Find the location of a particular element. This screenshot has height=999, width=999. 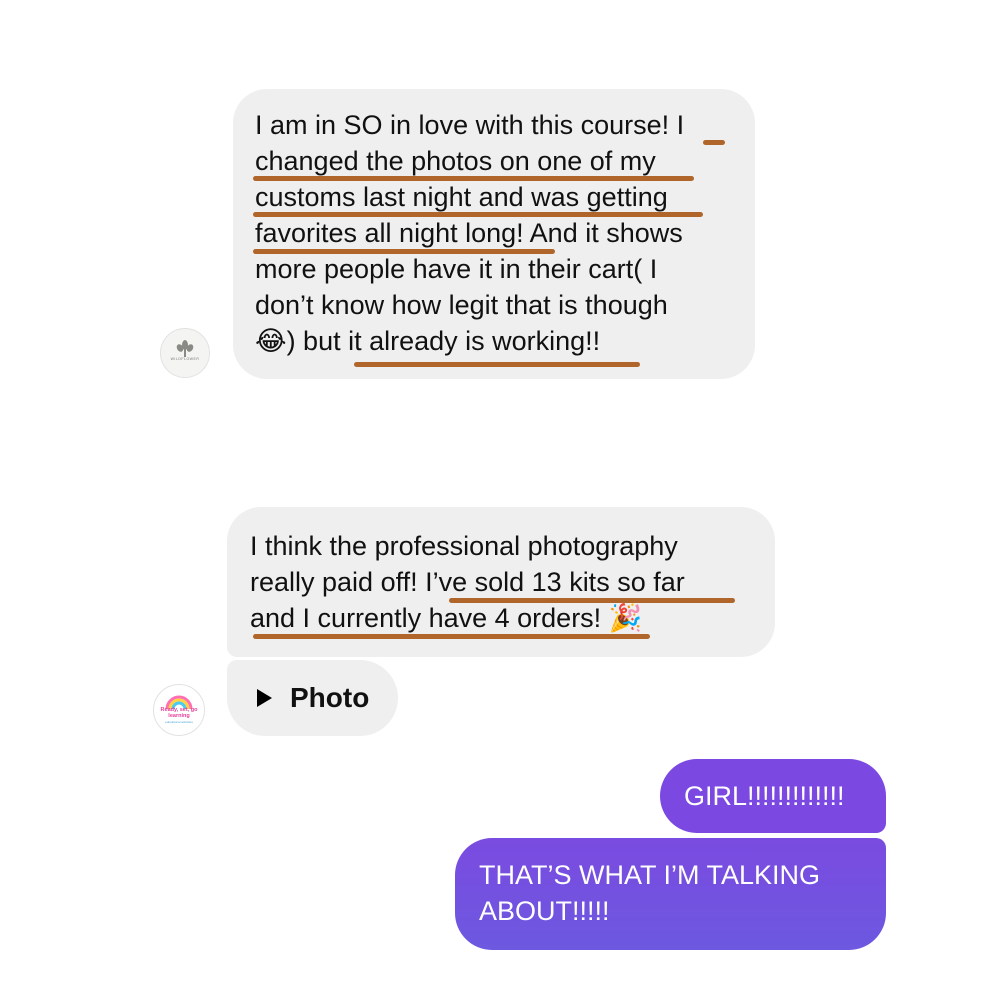

play-icon is located at coordinates (264, 697).